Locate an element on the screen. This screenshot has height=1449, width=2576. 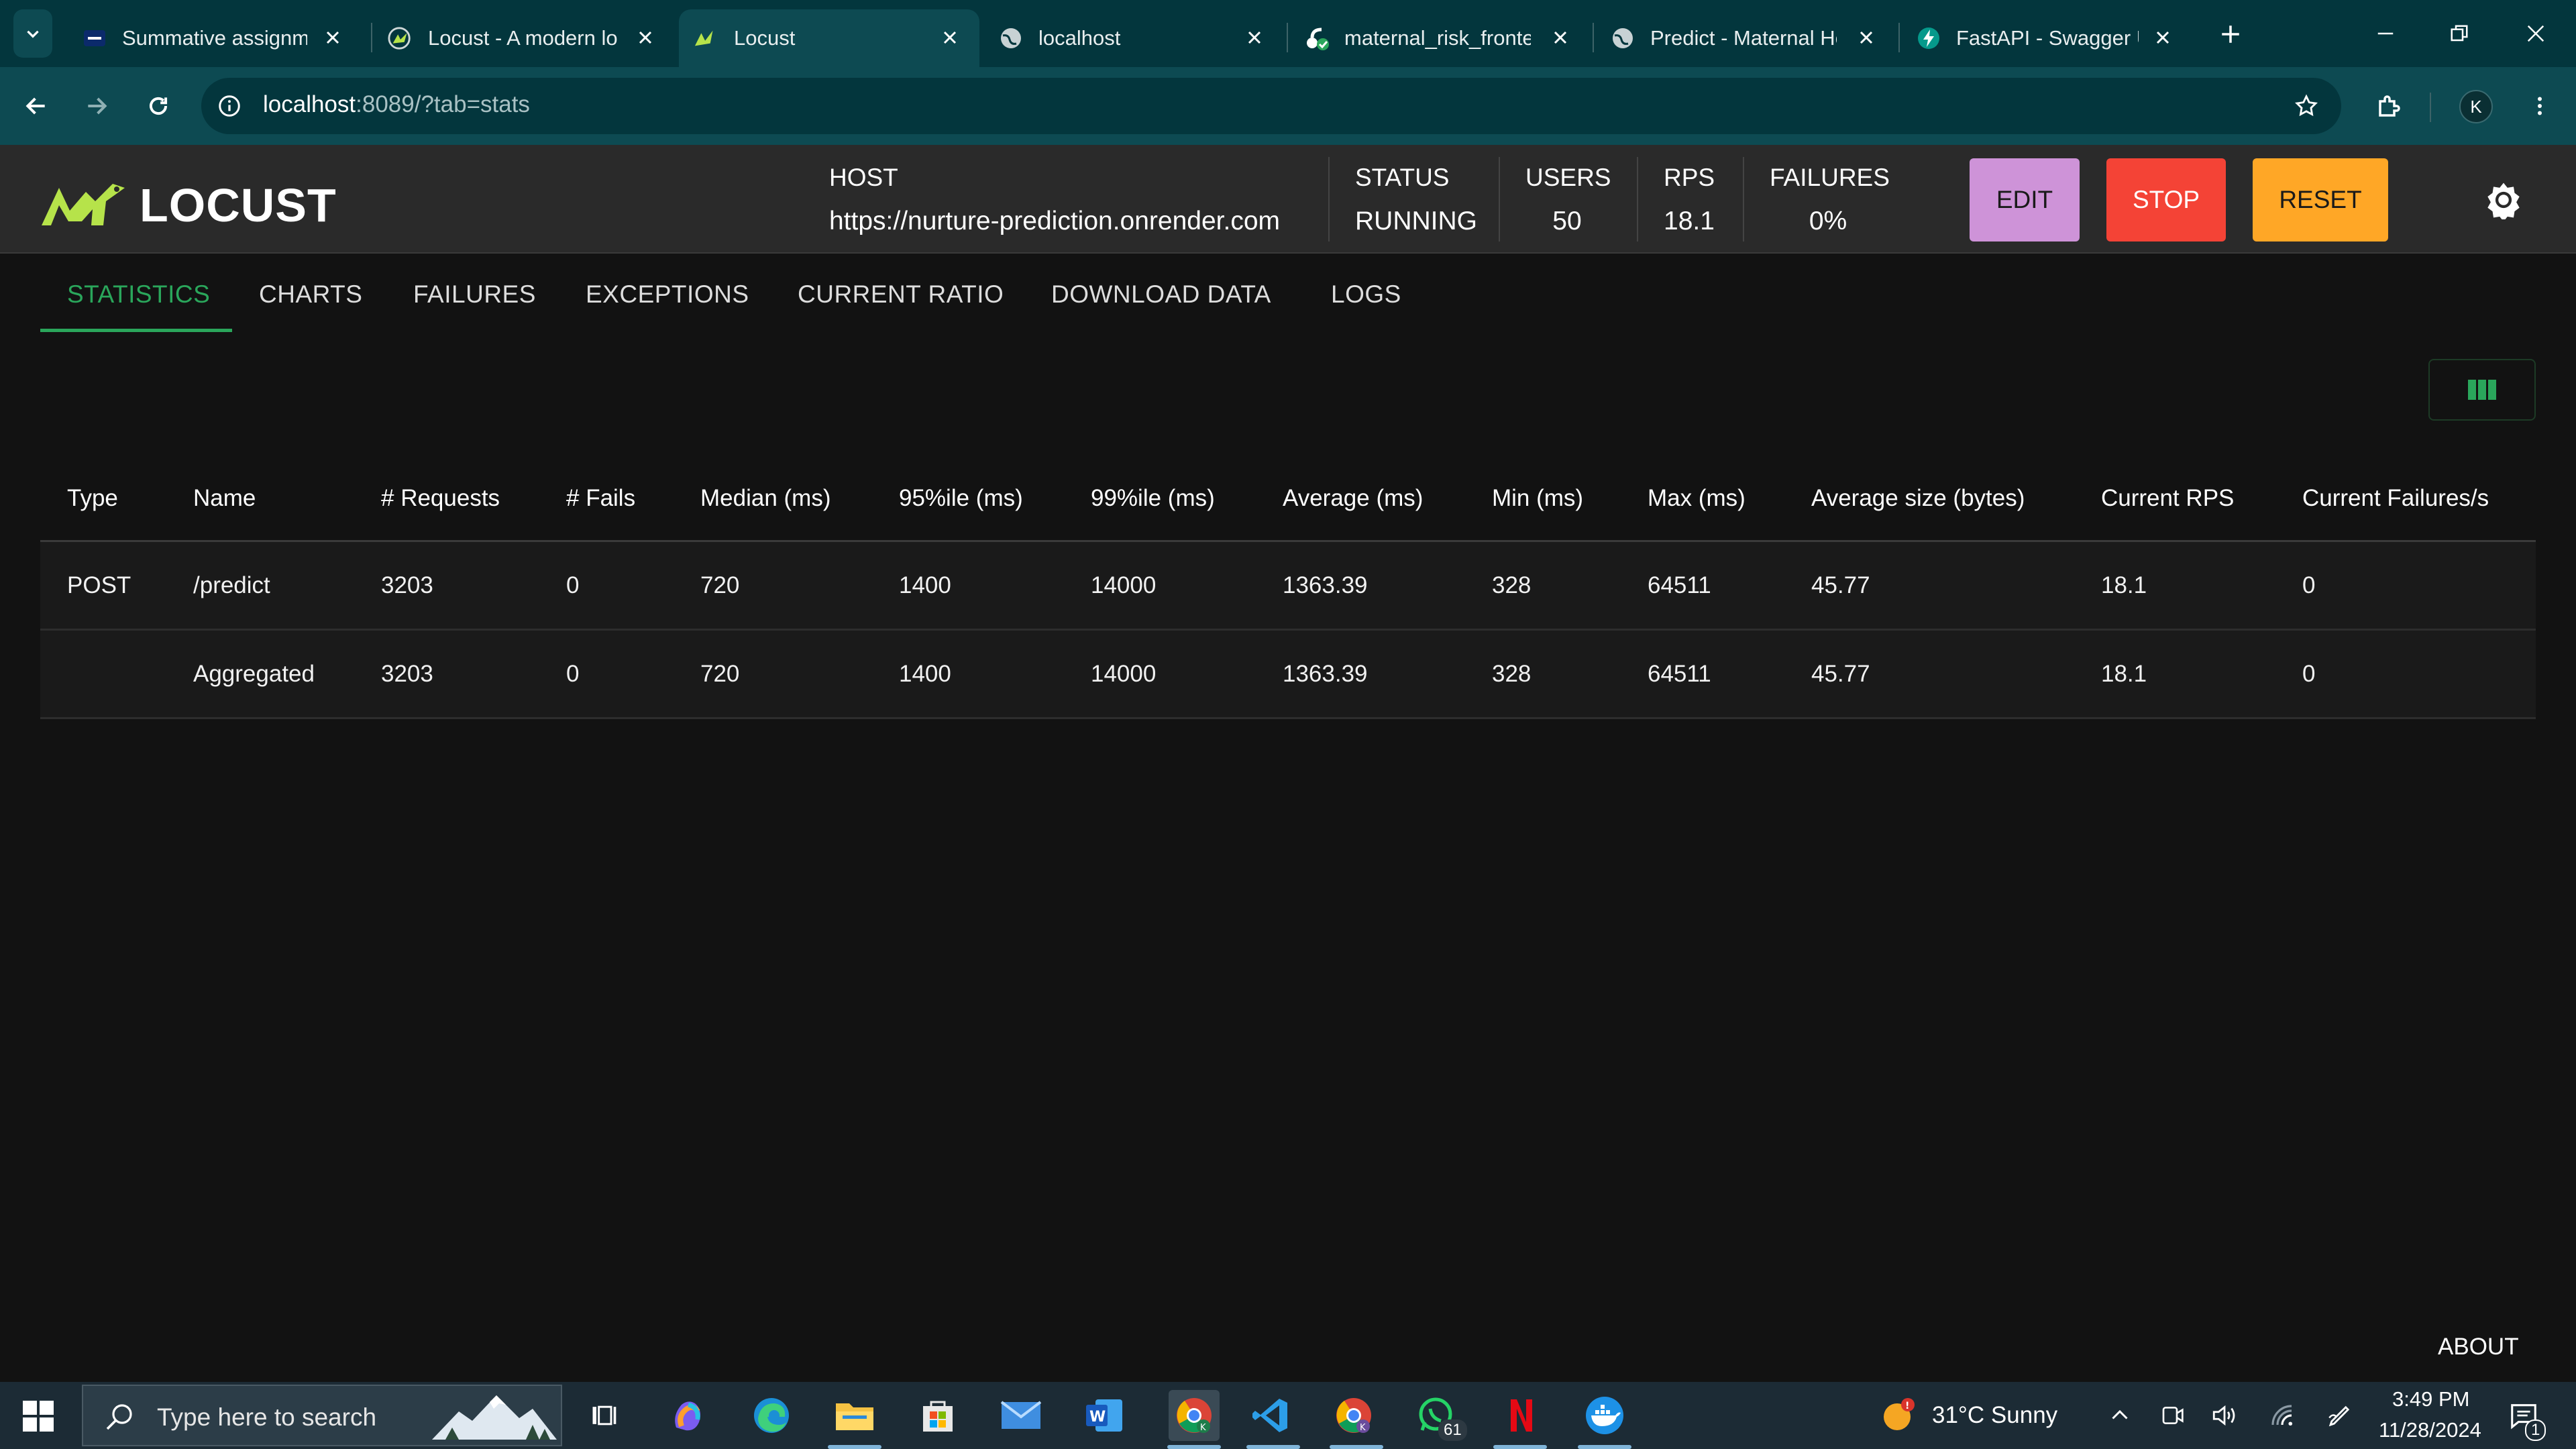
wifi-icon is located at coordinates (2282, 1415).